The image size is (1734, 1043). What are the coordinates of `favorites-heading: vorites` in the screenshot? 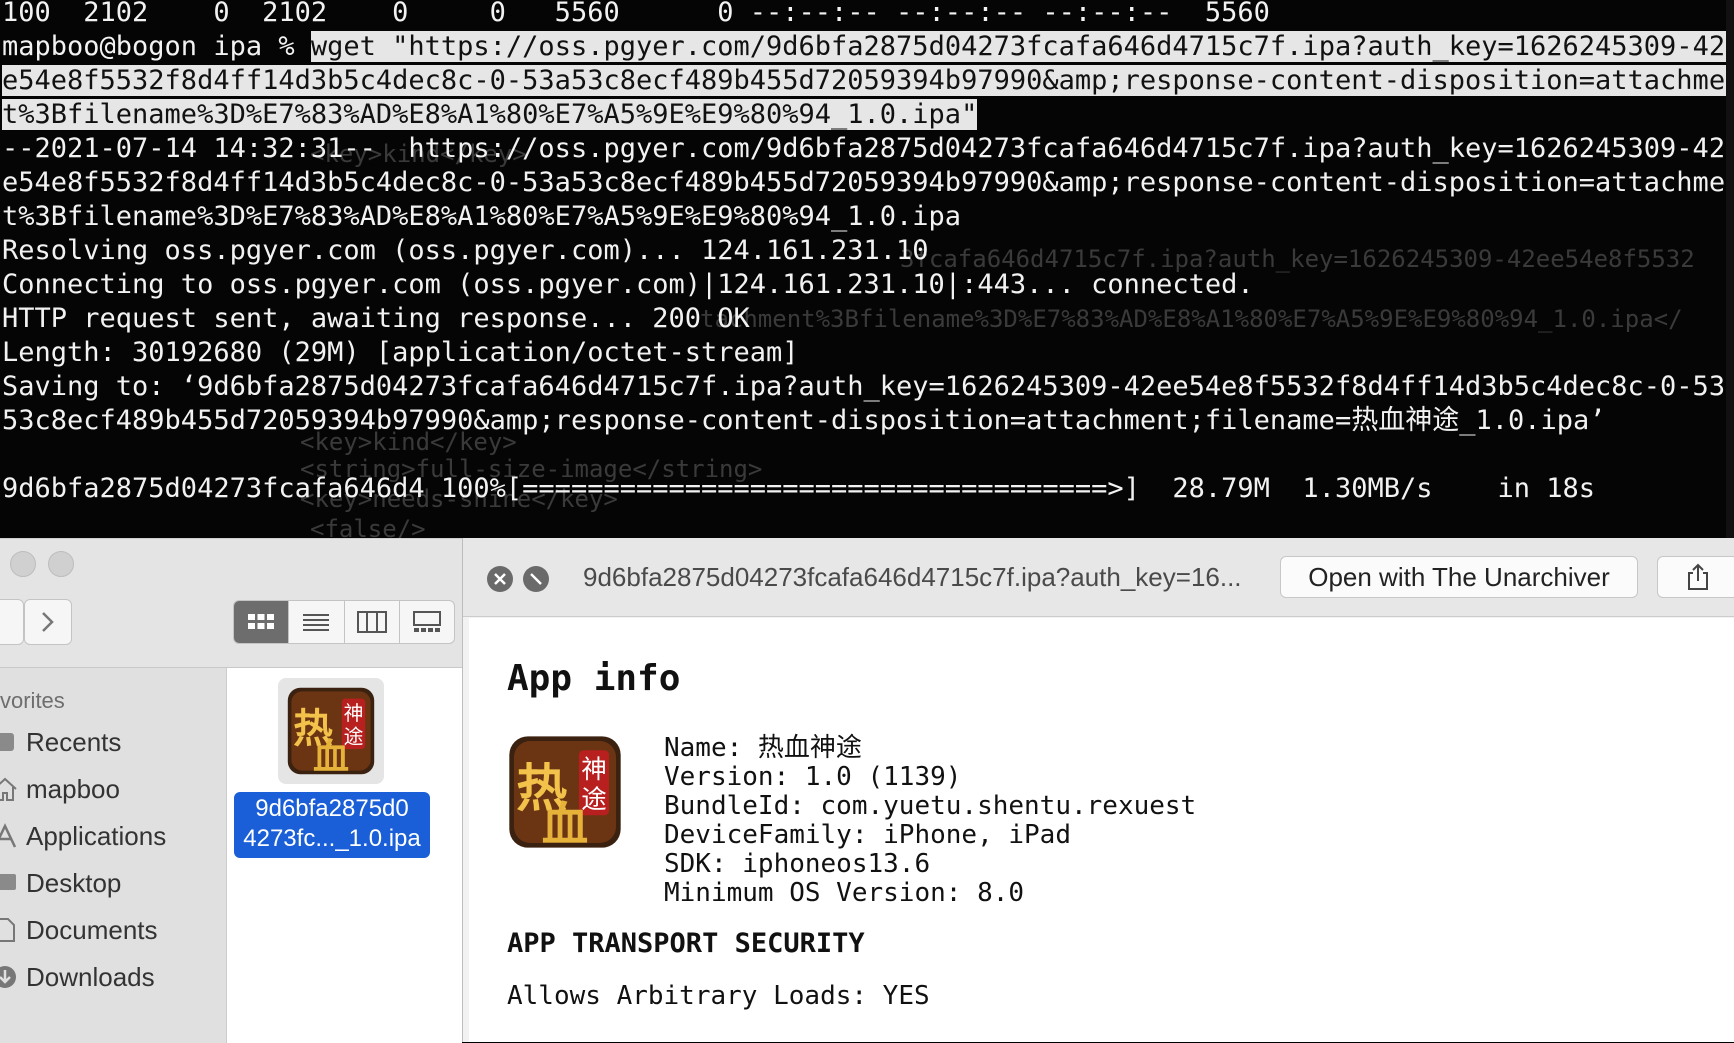 It's located at (32, 700).